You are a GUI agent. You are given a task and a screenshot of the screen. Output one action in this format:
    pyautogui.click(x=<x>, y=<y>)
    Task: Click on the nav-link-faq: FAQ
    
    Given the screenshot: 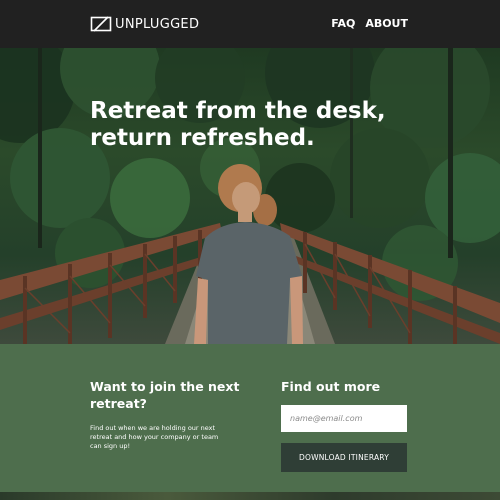 What is the action you would take?
    pyautogui.click(x=343, y=23)
    